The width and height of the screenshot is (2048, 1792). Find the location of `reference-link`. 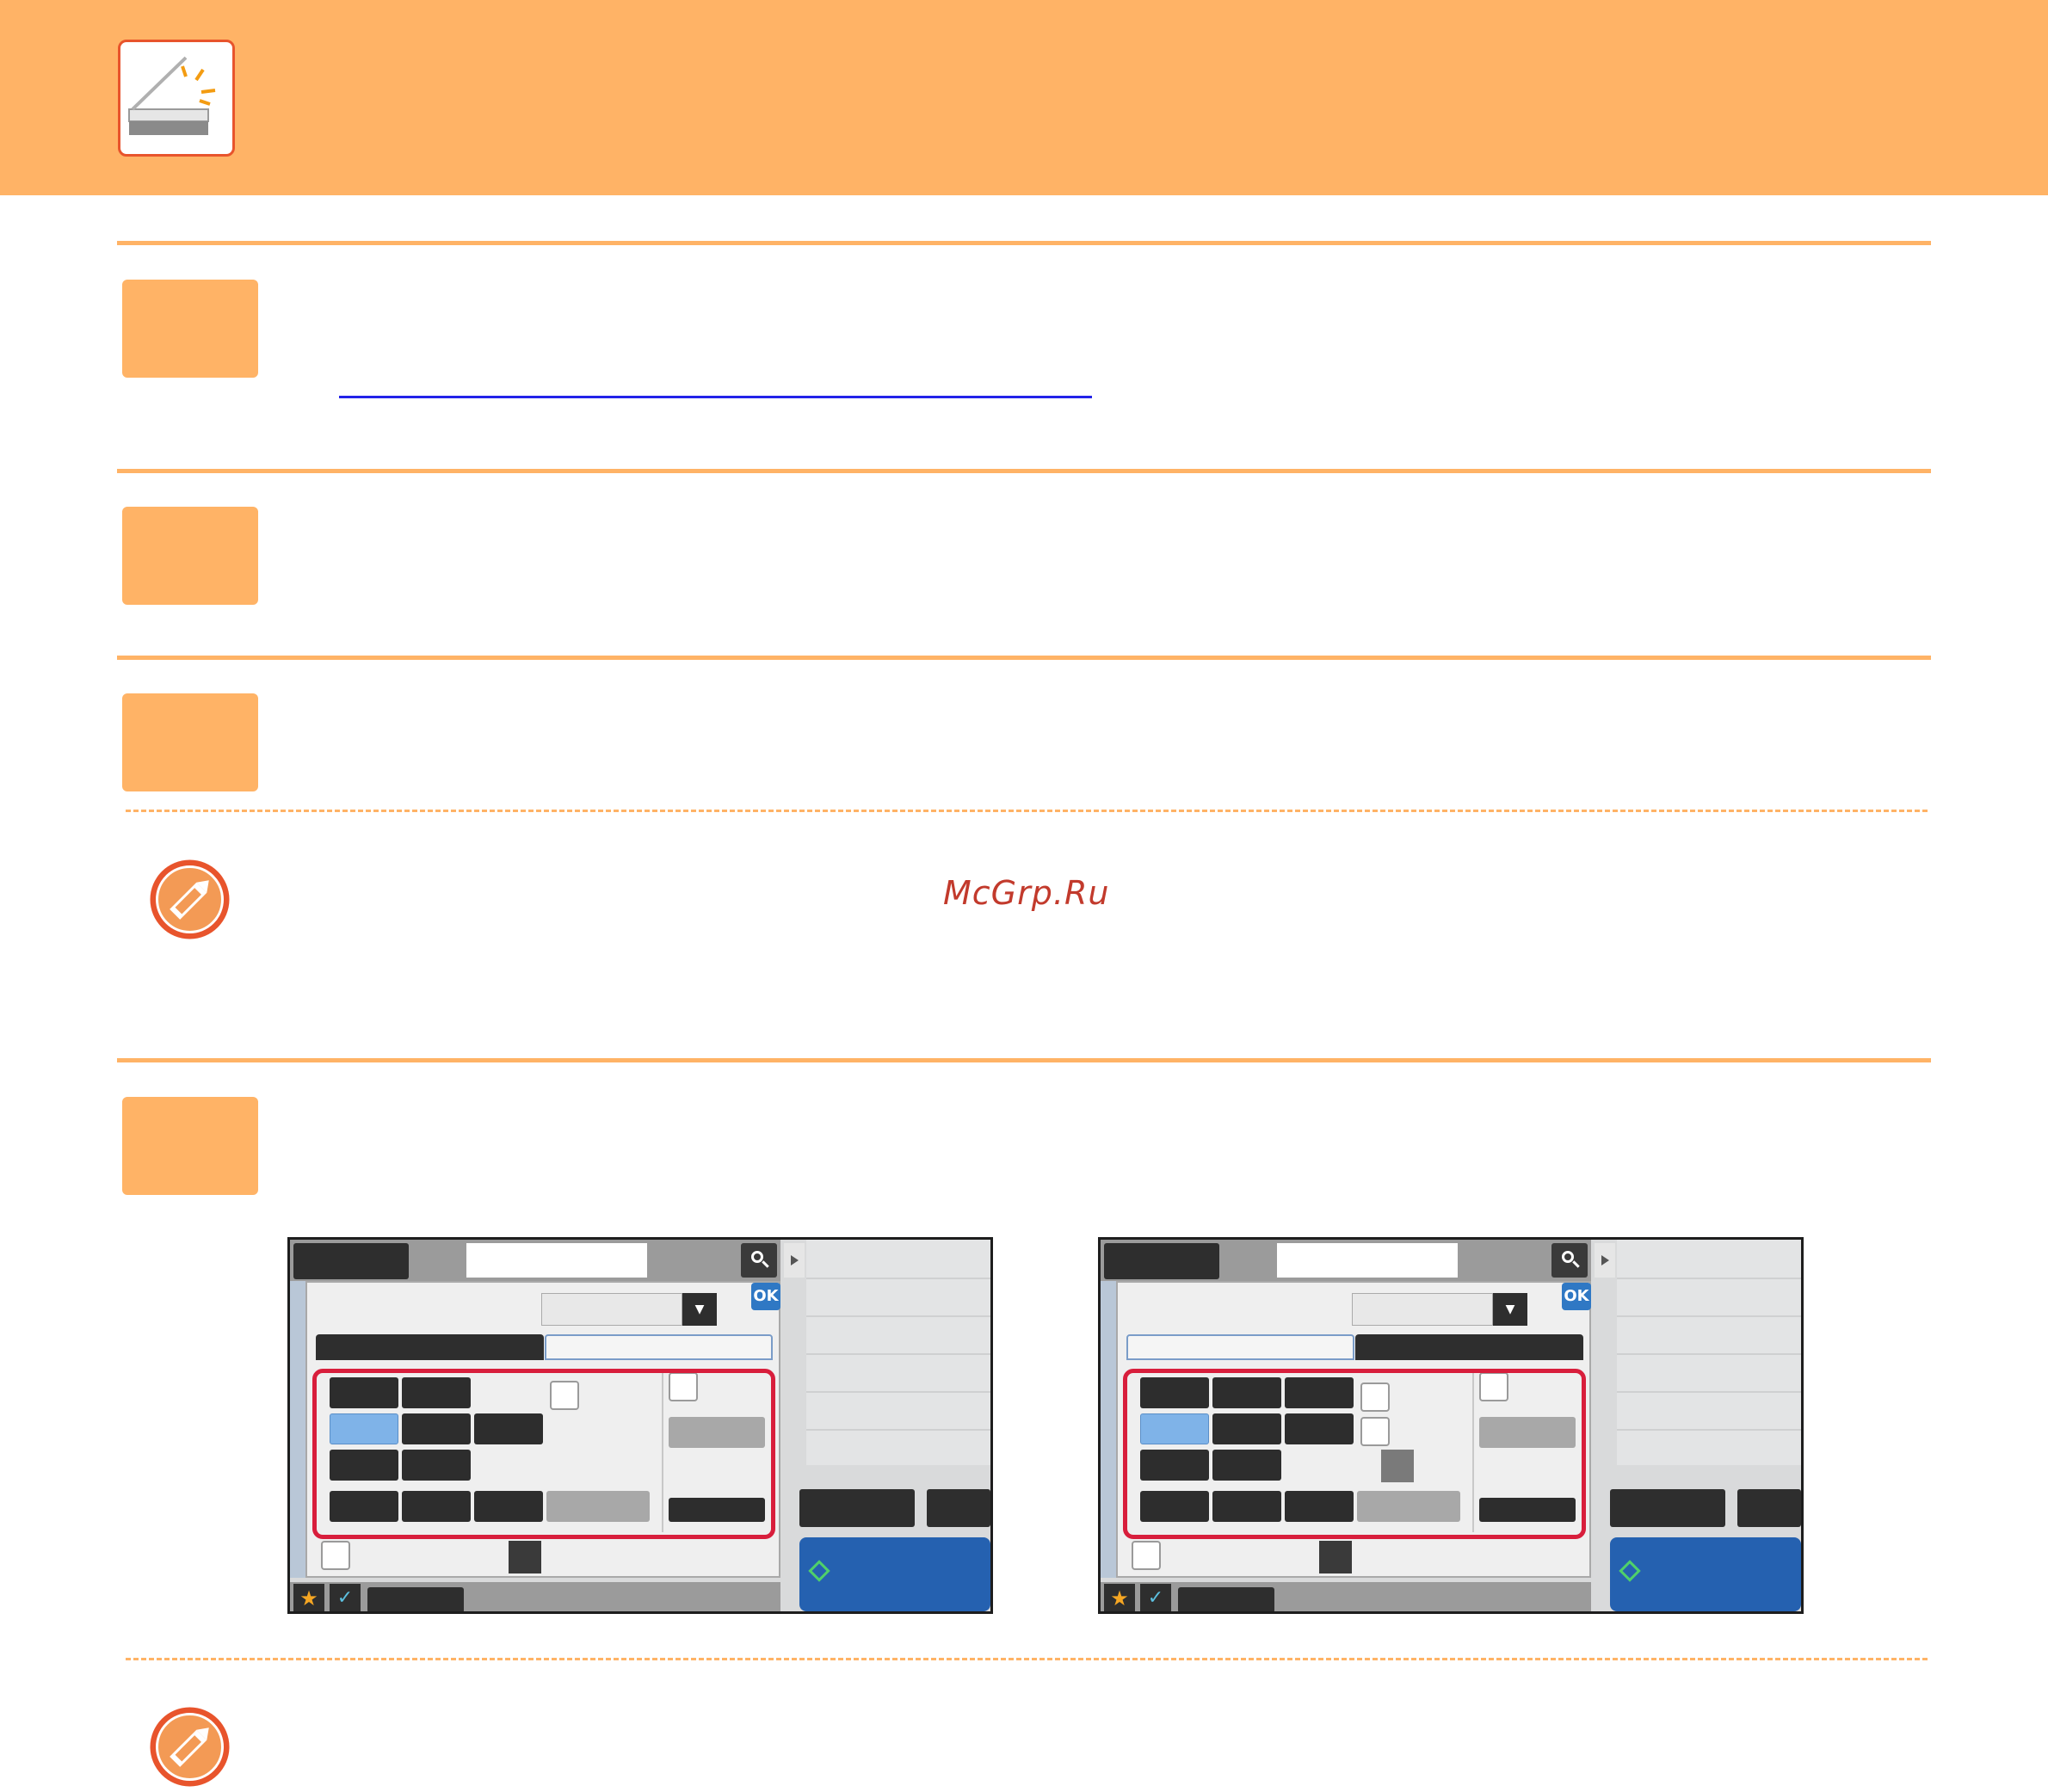

reference-link is located at coordinates (715, 397).